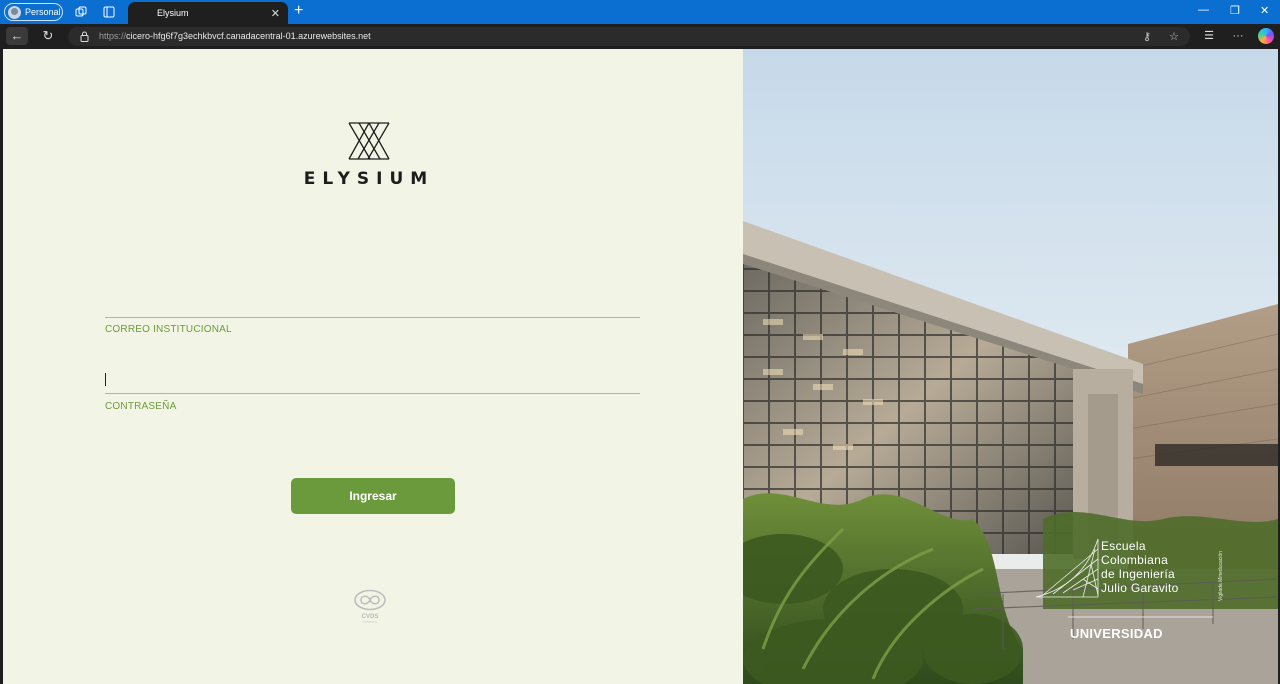 This screenshot has height=684, width=1280. Describe the element at coordinates (1135, 560) in the screenshot. I see `university-name-line: Colombiana` at that location.